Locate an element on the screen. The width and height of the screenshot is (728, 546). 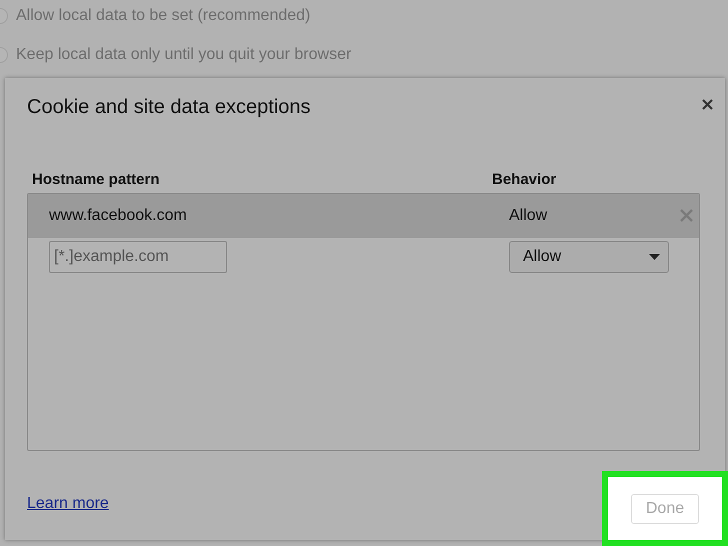
learn-more-link: Learn more is located at coordinates (68, 504).